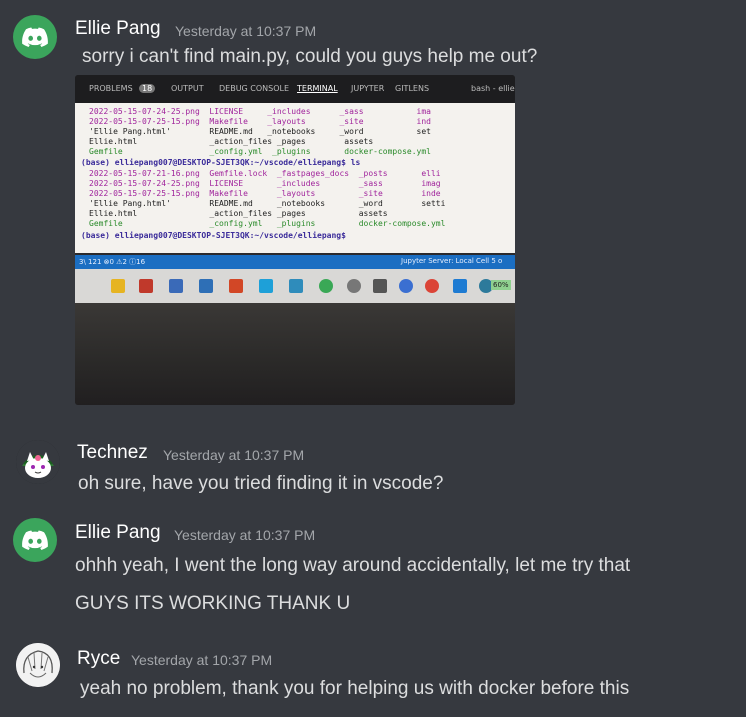  I want to click on status-right: Jupyter Server: Local Cell 5 o, so click(452, 261).